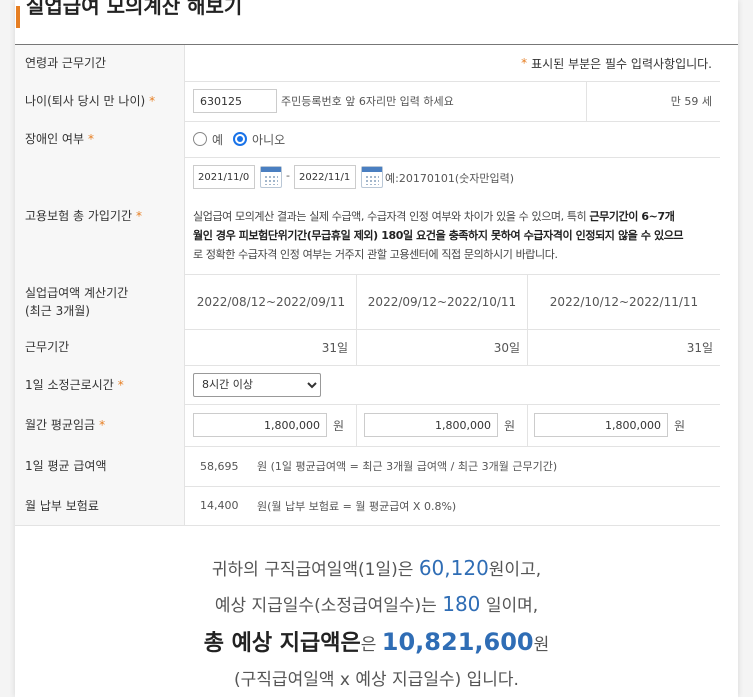 The width and height of the screenshot is (753, 697). I want to click on end-calendar-icon, so click(372, 177).